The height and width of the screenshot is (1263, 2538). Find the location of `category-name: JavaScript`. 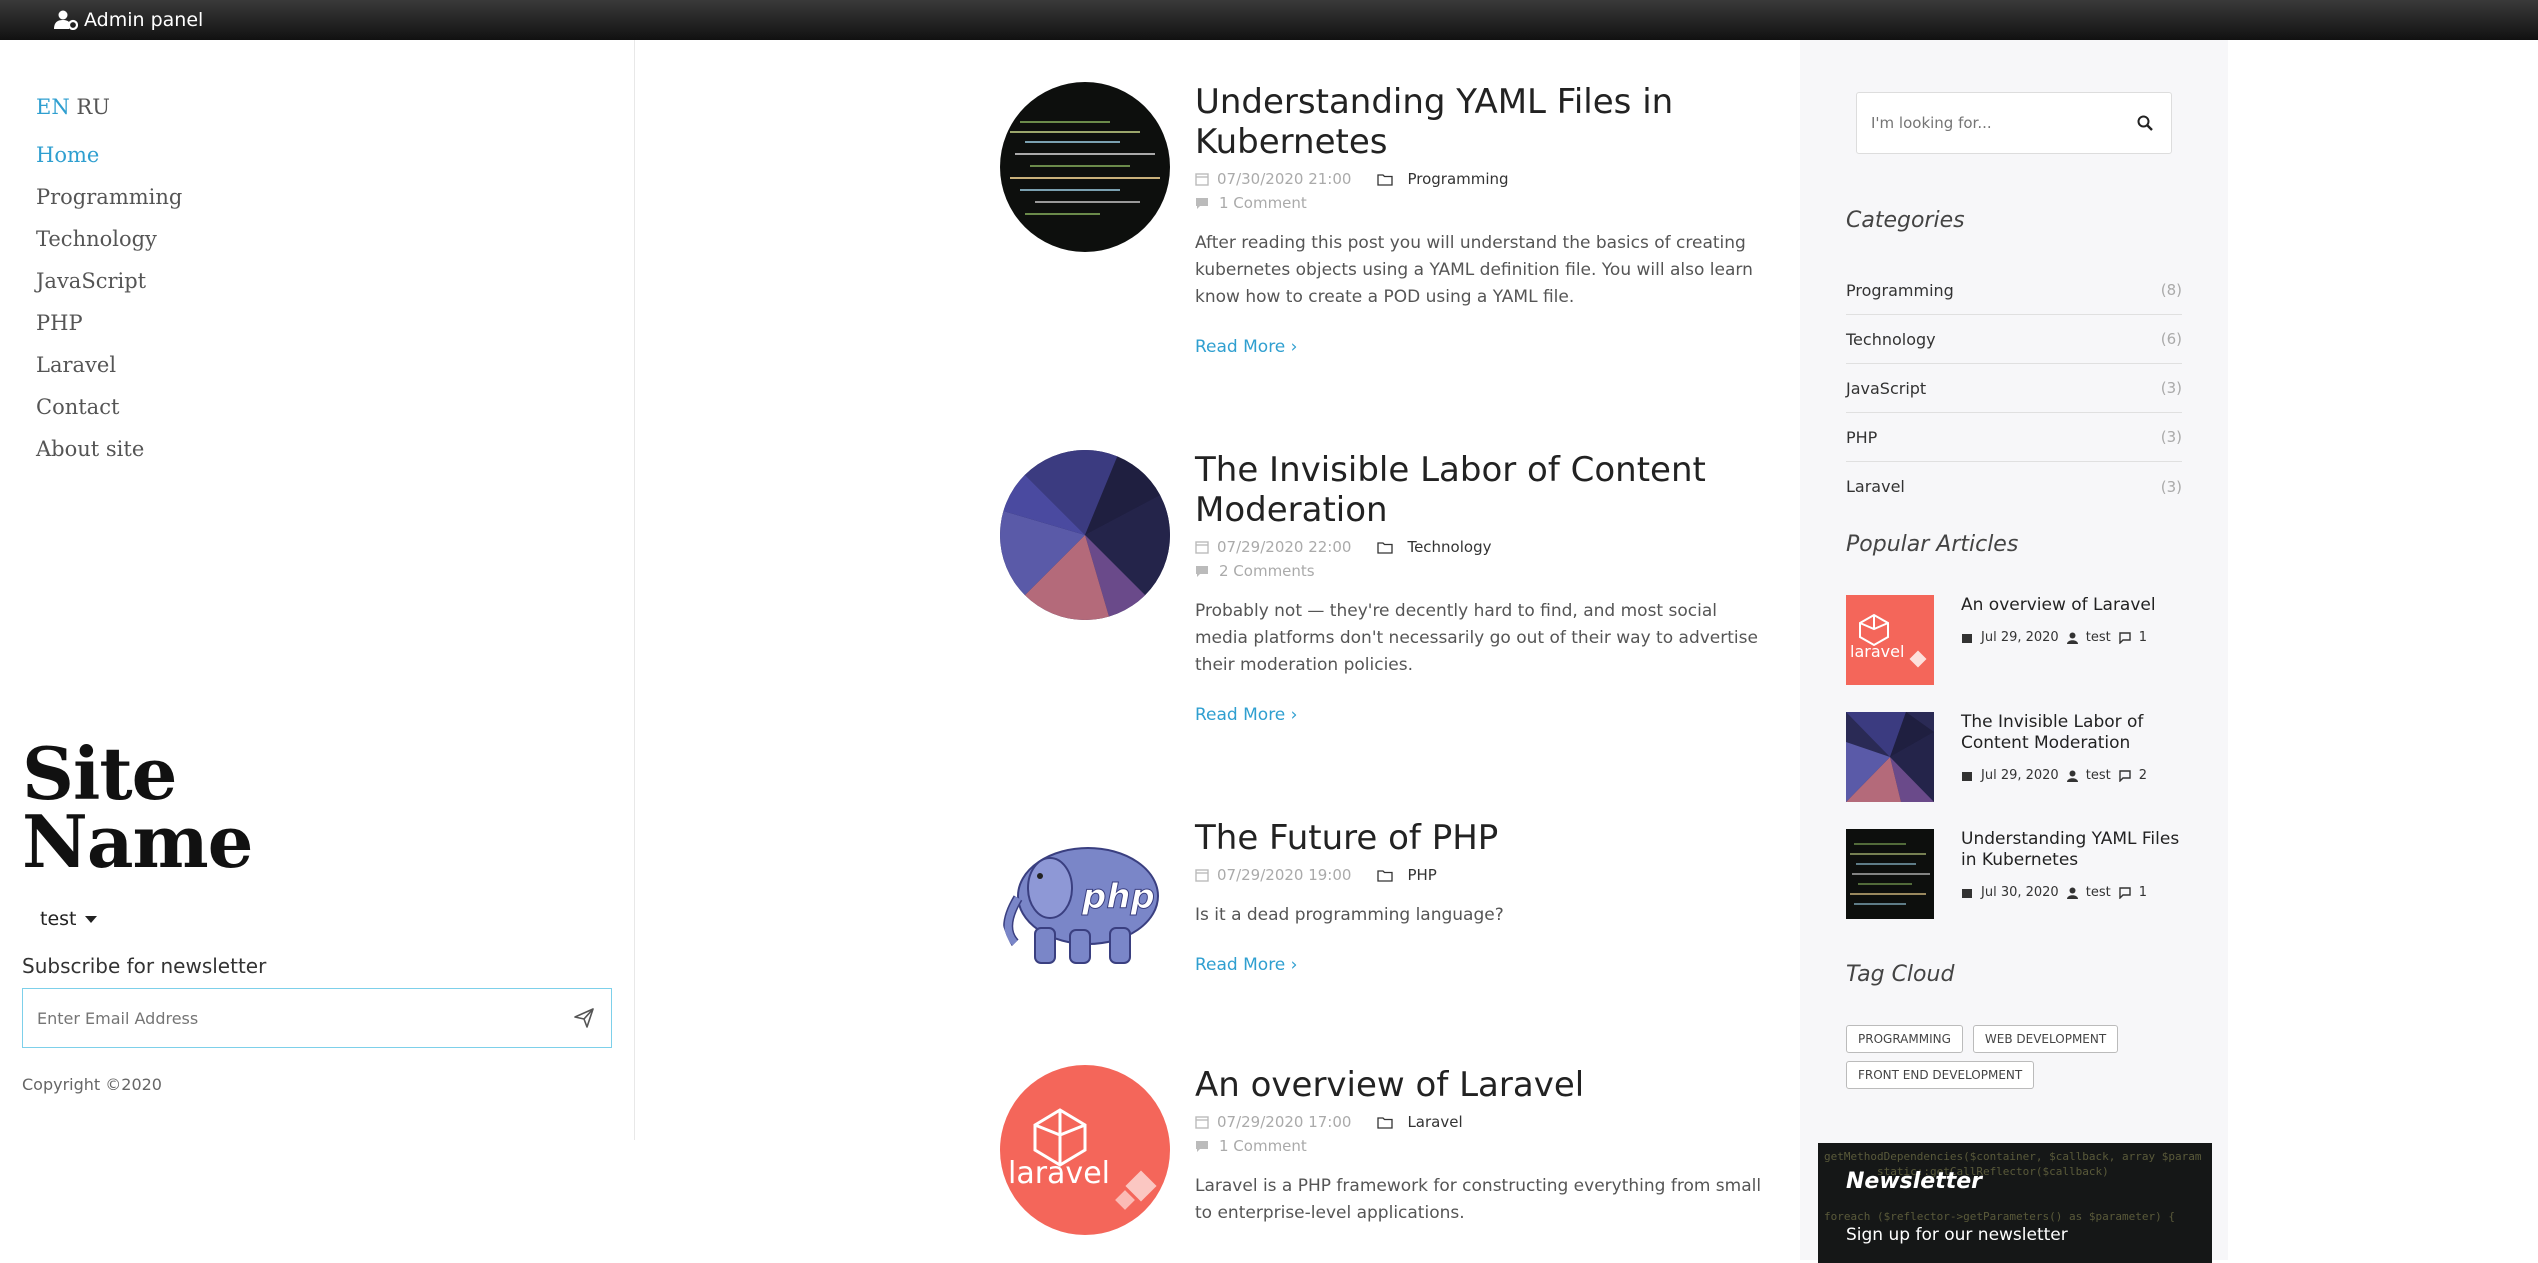

category-name: JavaScript is located at coordinates (1886, 388).